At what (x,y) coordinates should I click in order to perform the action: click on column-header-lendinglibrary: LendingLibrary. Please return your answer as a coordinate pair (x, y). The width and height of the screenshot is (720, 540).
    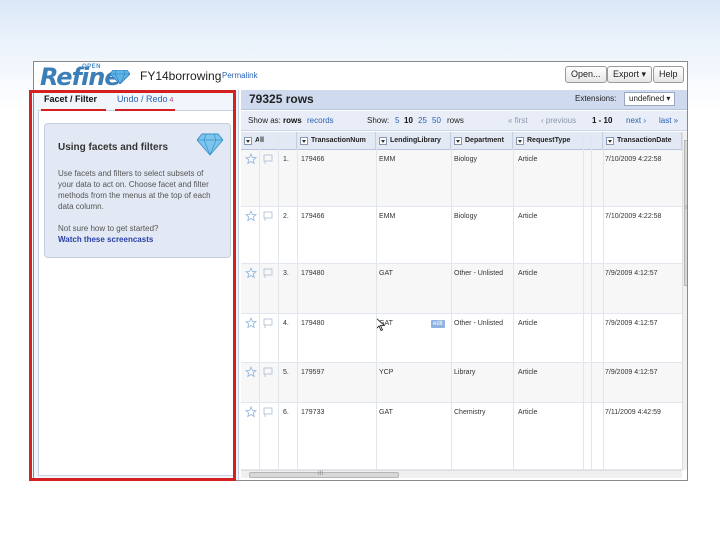
    Looking at the image, I should click on (413, 141).